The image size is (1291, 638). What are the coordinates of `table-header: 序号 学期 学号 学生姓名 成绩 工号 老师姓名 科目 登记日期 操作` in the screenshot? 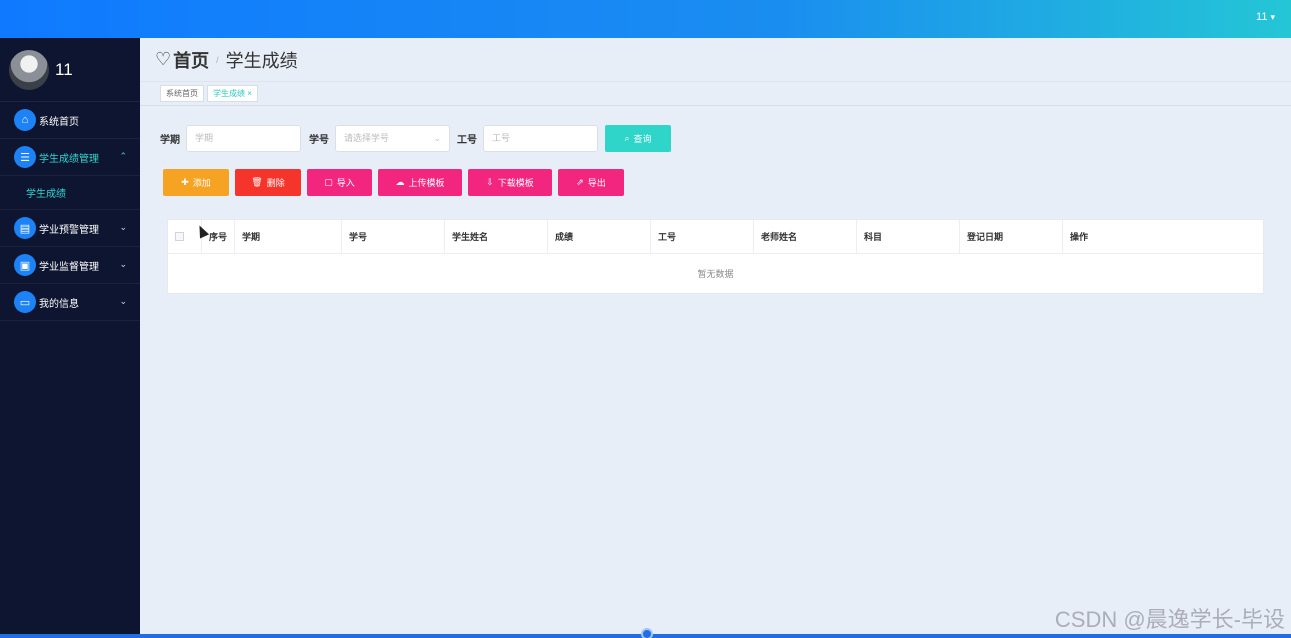 It's located at (715, 237).